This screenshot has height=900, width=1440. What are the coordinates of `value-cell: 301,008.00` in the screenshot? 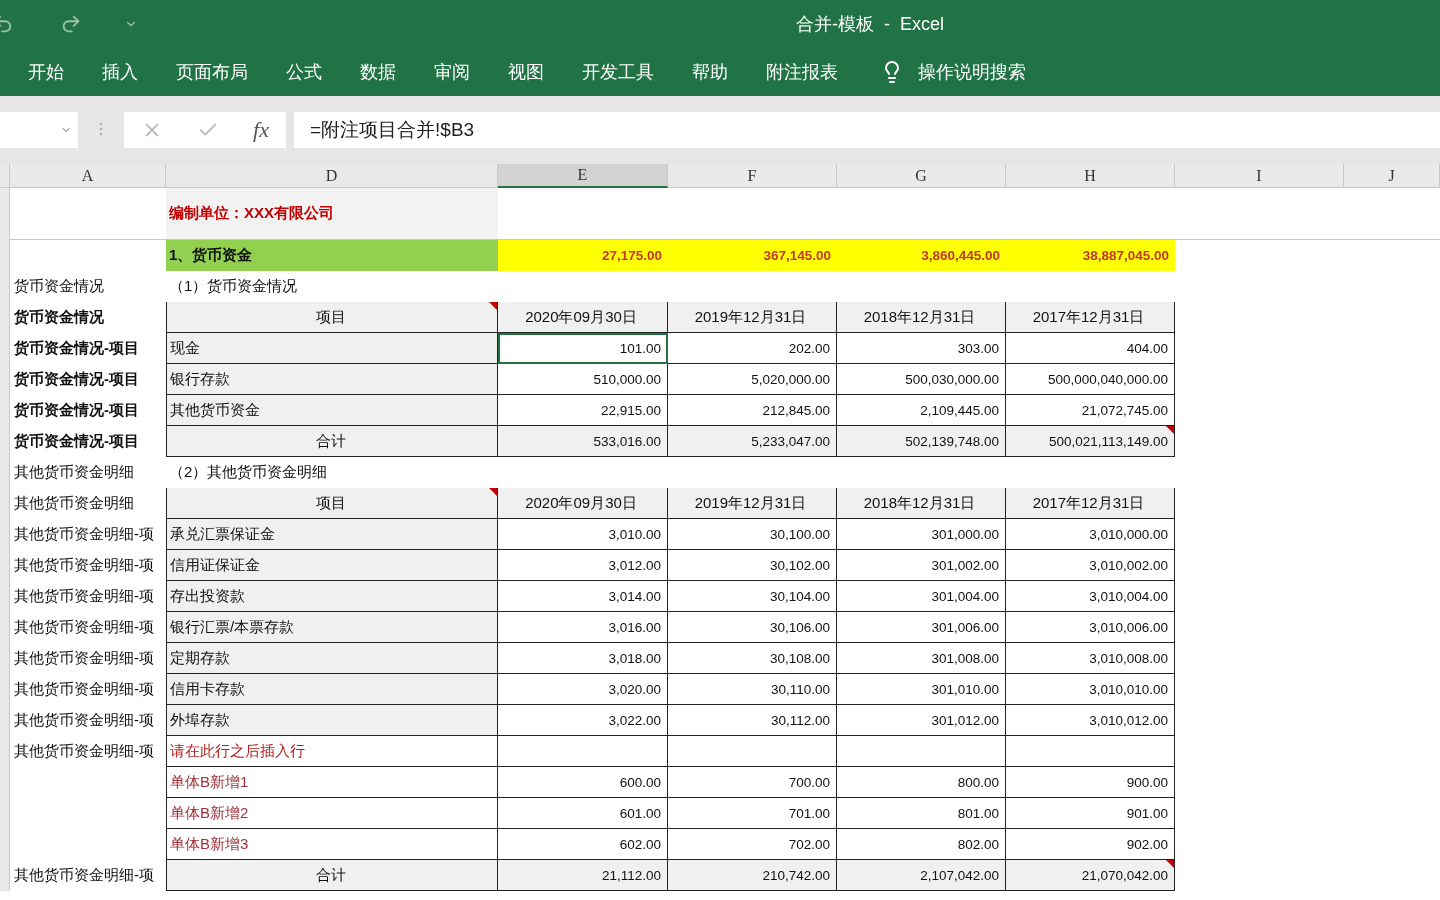 It's located at (921, 658).